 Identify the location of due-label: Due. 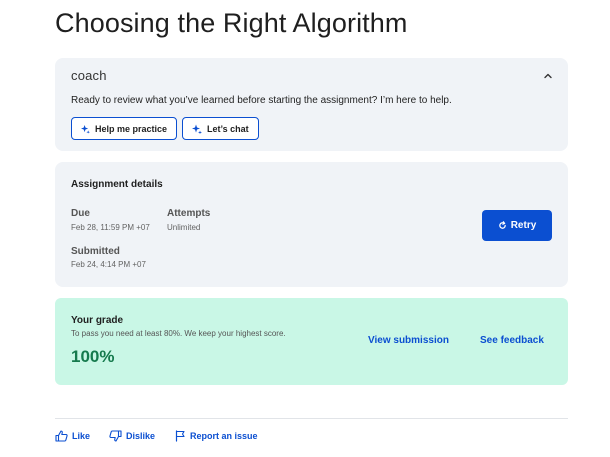
(80, 213).